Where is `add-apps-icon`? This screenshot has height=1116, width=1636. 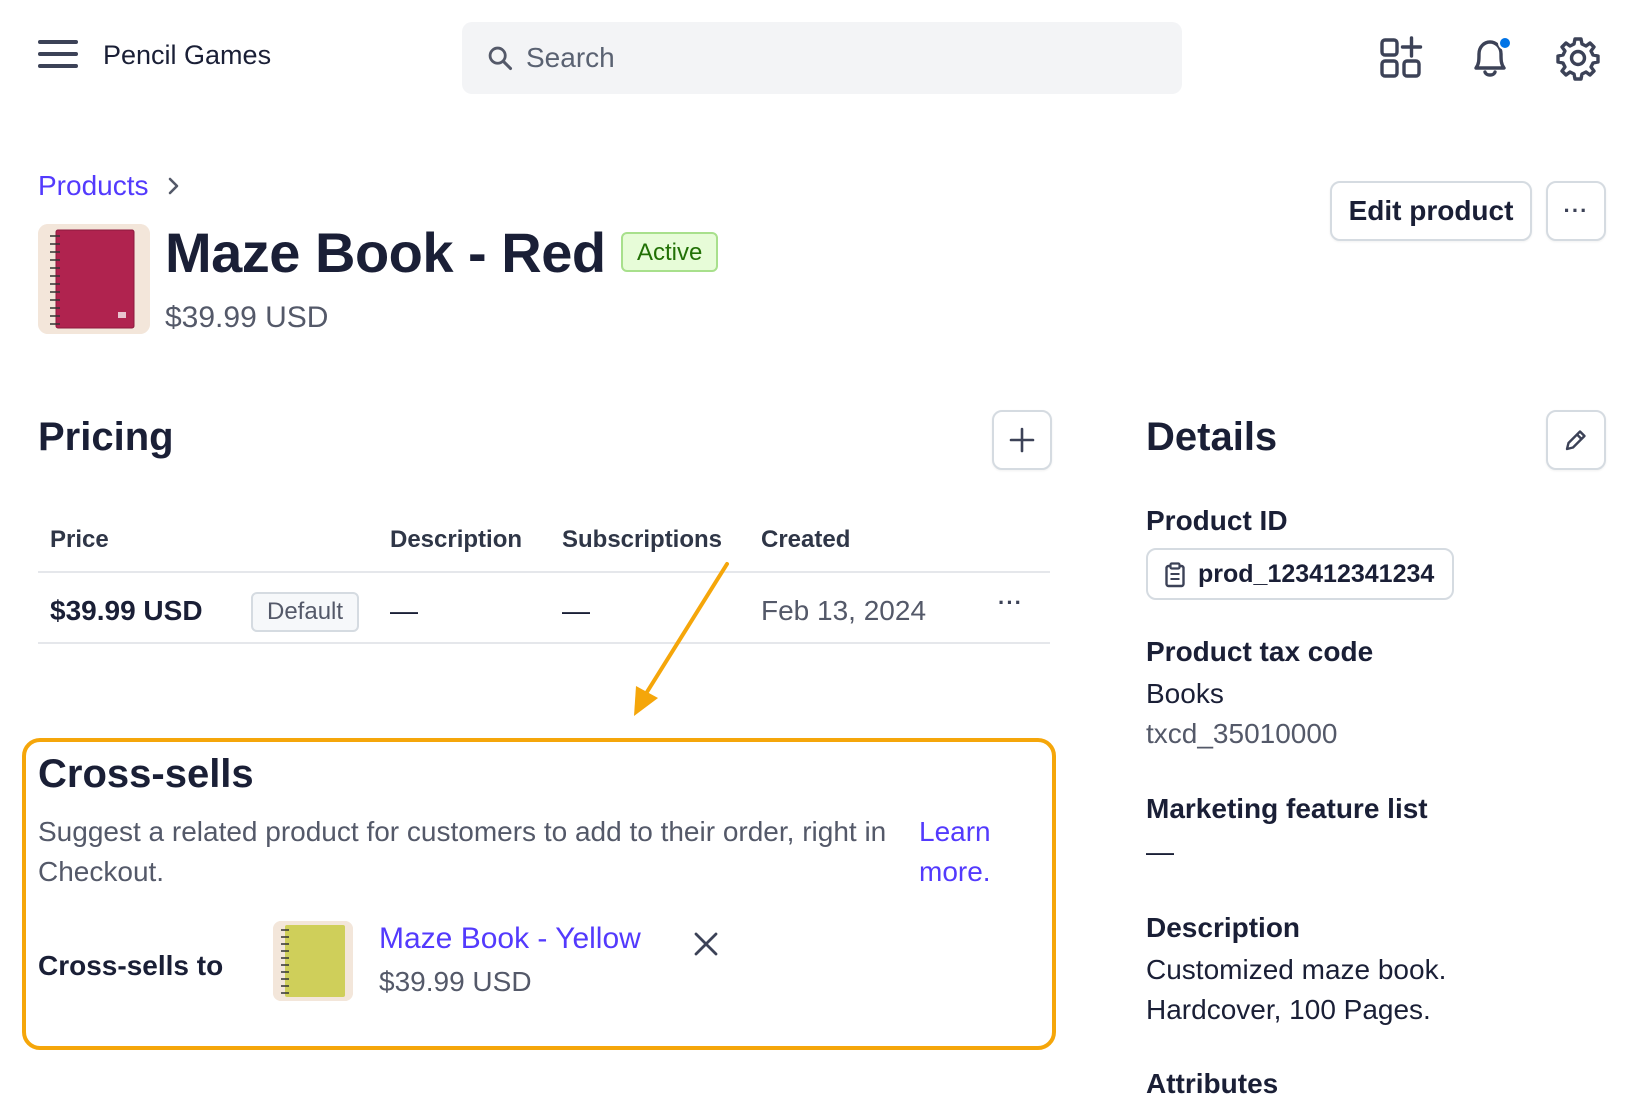 add-apps-icon is located at coordinates (1402, 58).